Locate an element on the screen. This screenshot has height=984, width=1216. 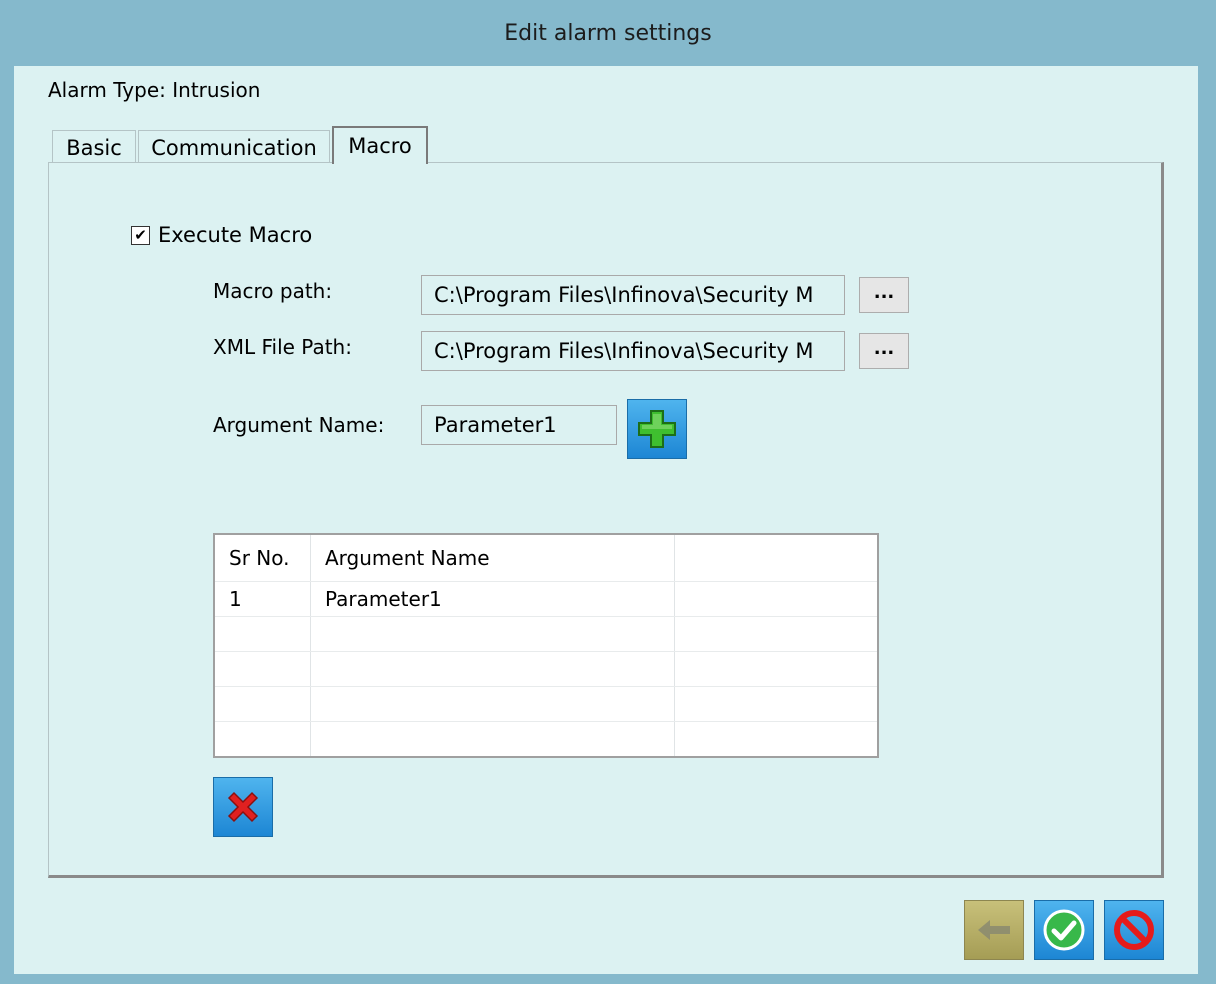
cancel-button is located at coordinates (1134, 930).